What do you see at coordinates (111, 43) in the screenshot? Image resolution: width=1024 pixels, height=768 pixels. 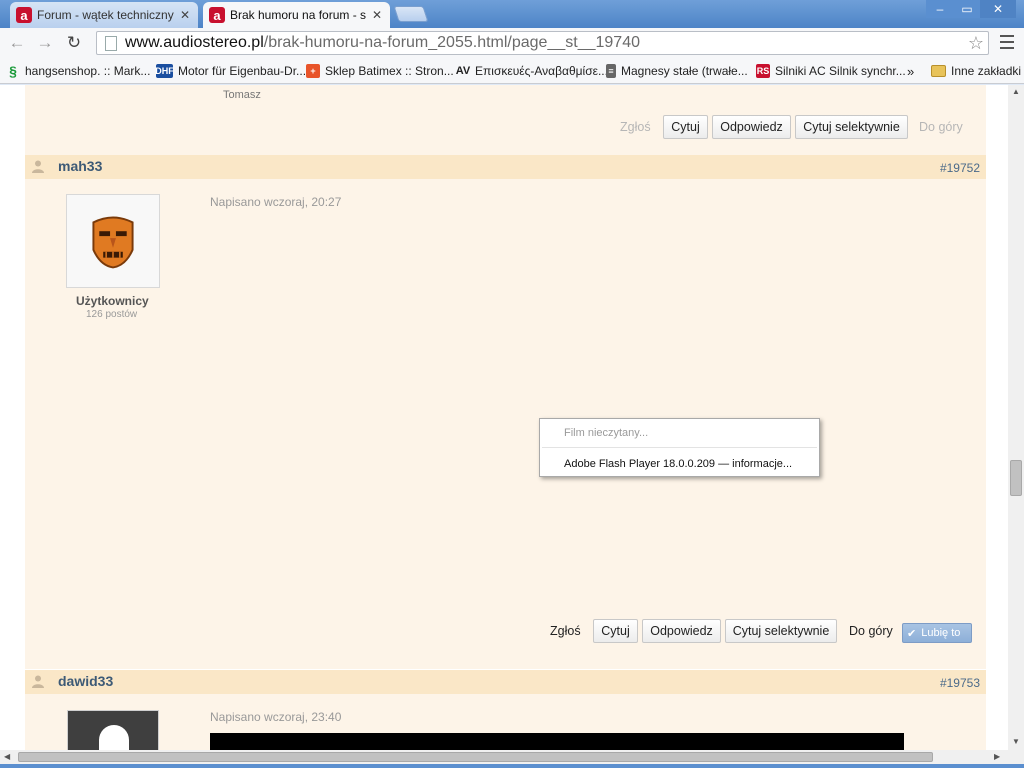 I see `page-icon` at bounding box center [111, 43].